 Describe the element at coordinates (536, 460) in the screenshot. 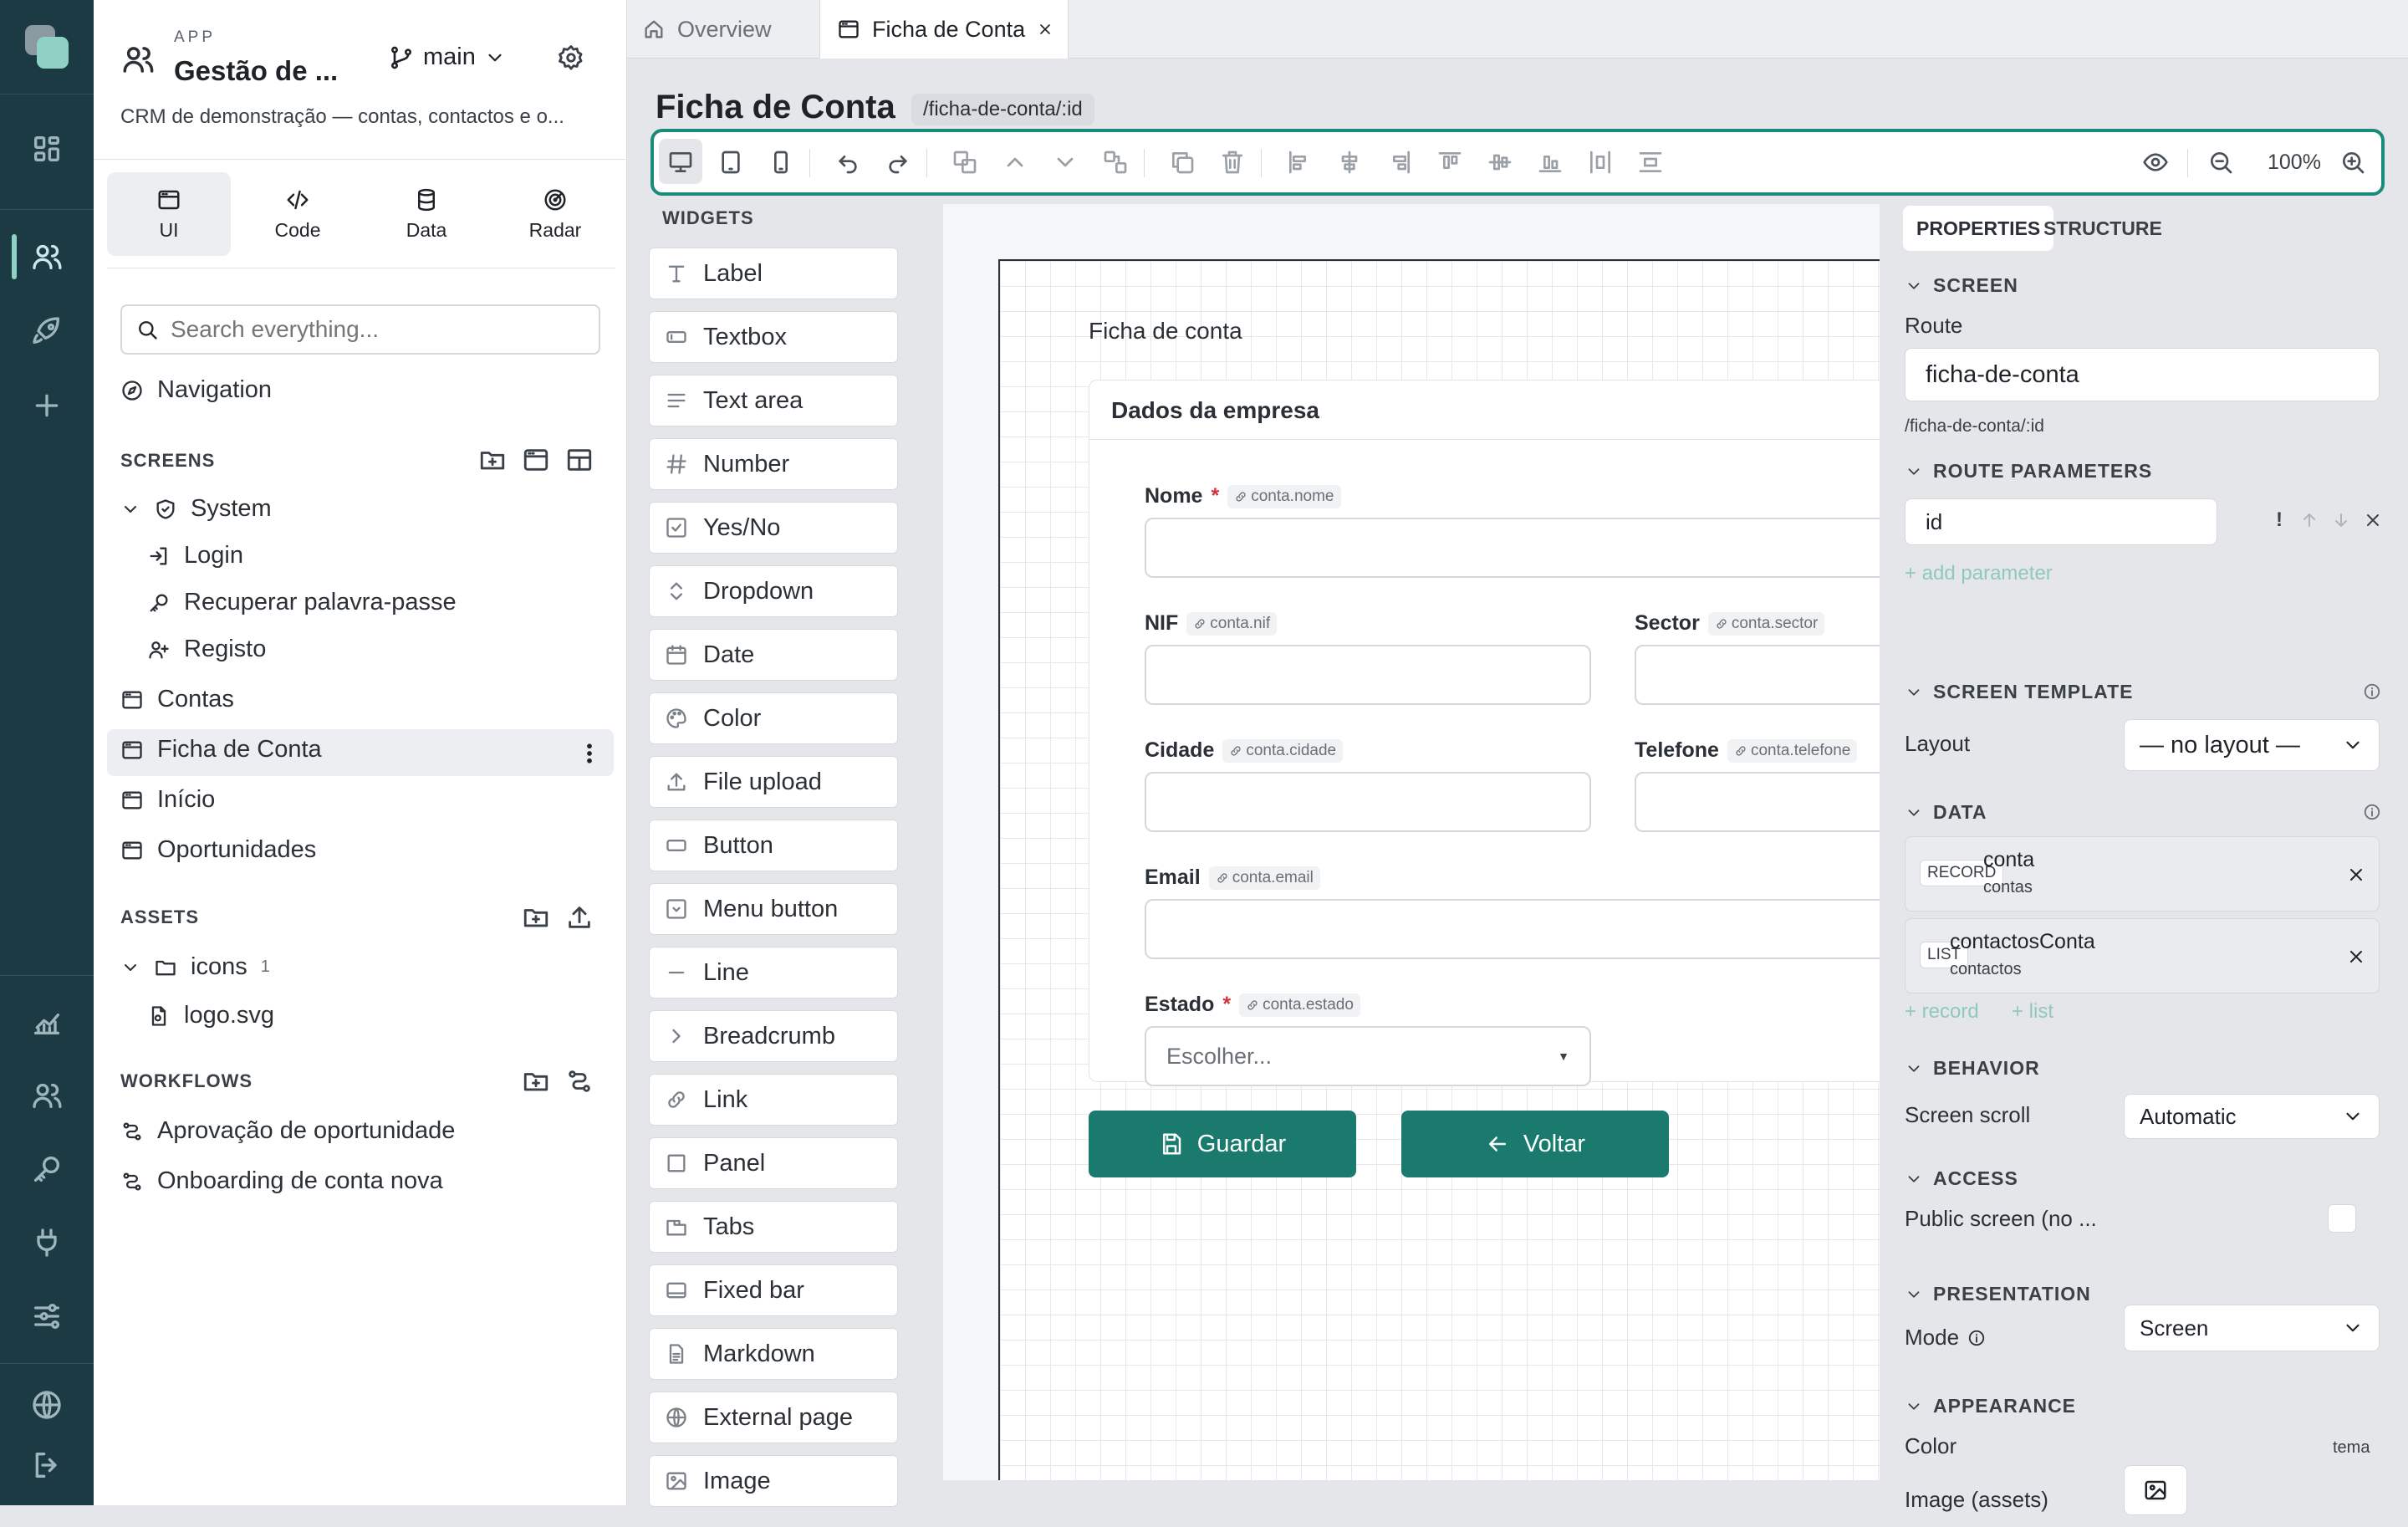

I see `new-screen-icon` at that location.